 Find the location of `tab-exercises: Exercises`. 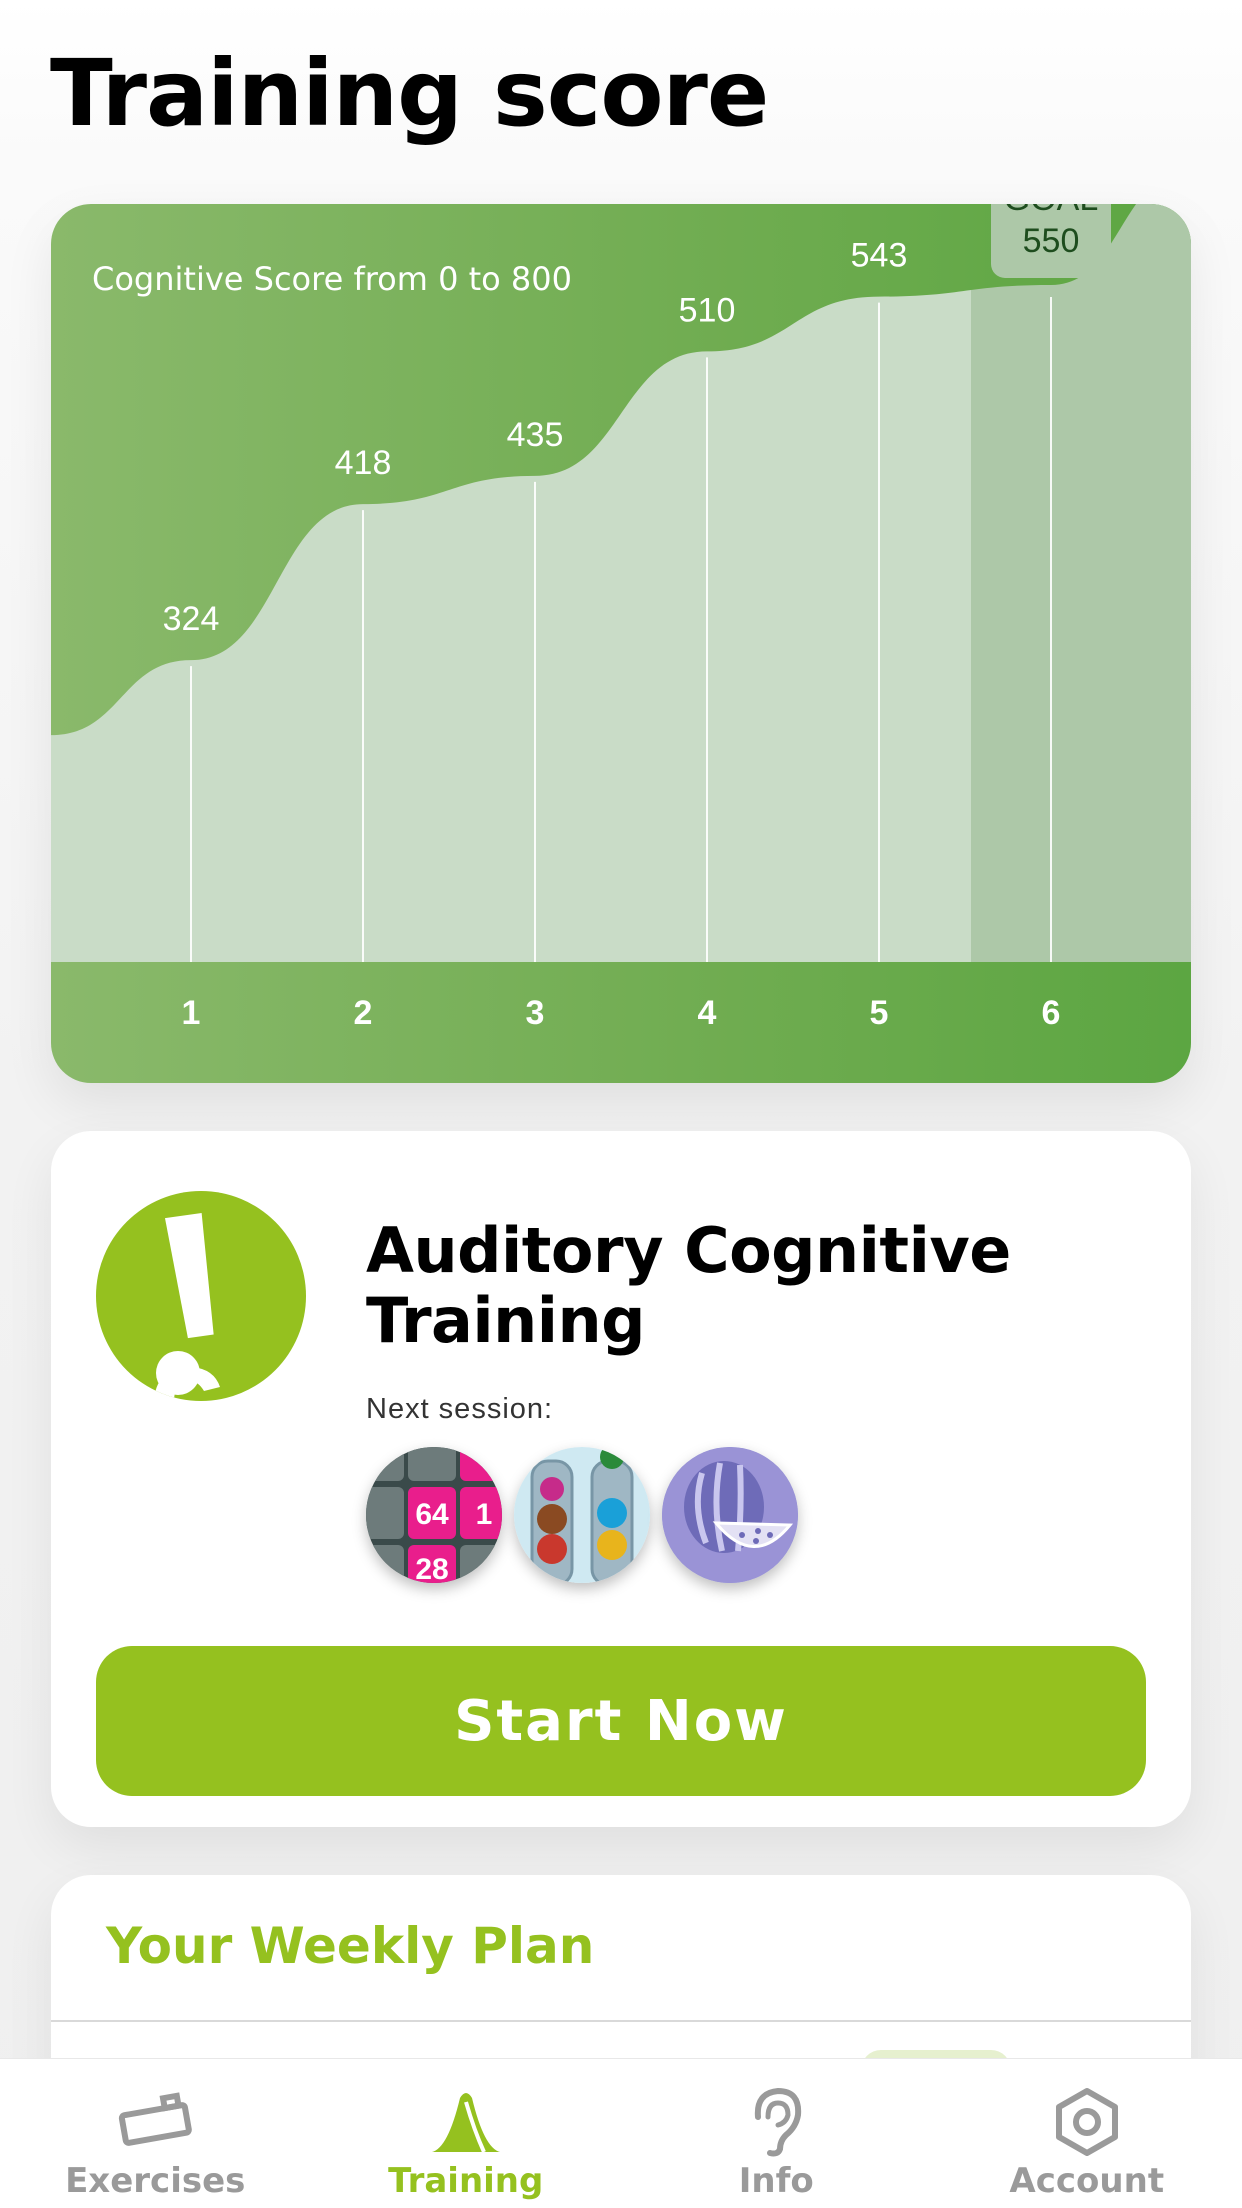

tab-exercises: Exercises is located at coordinates (155, 2133).